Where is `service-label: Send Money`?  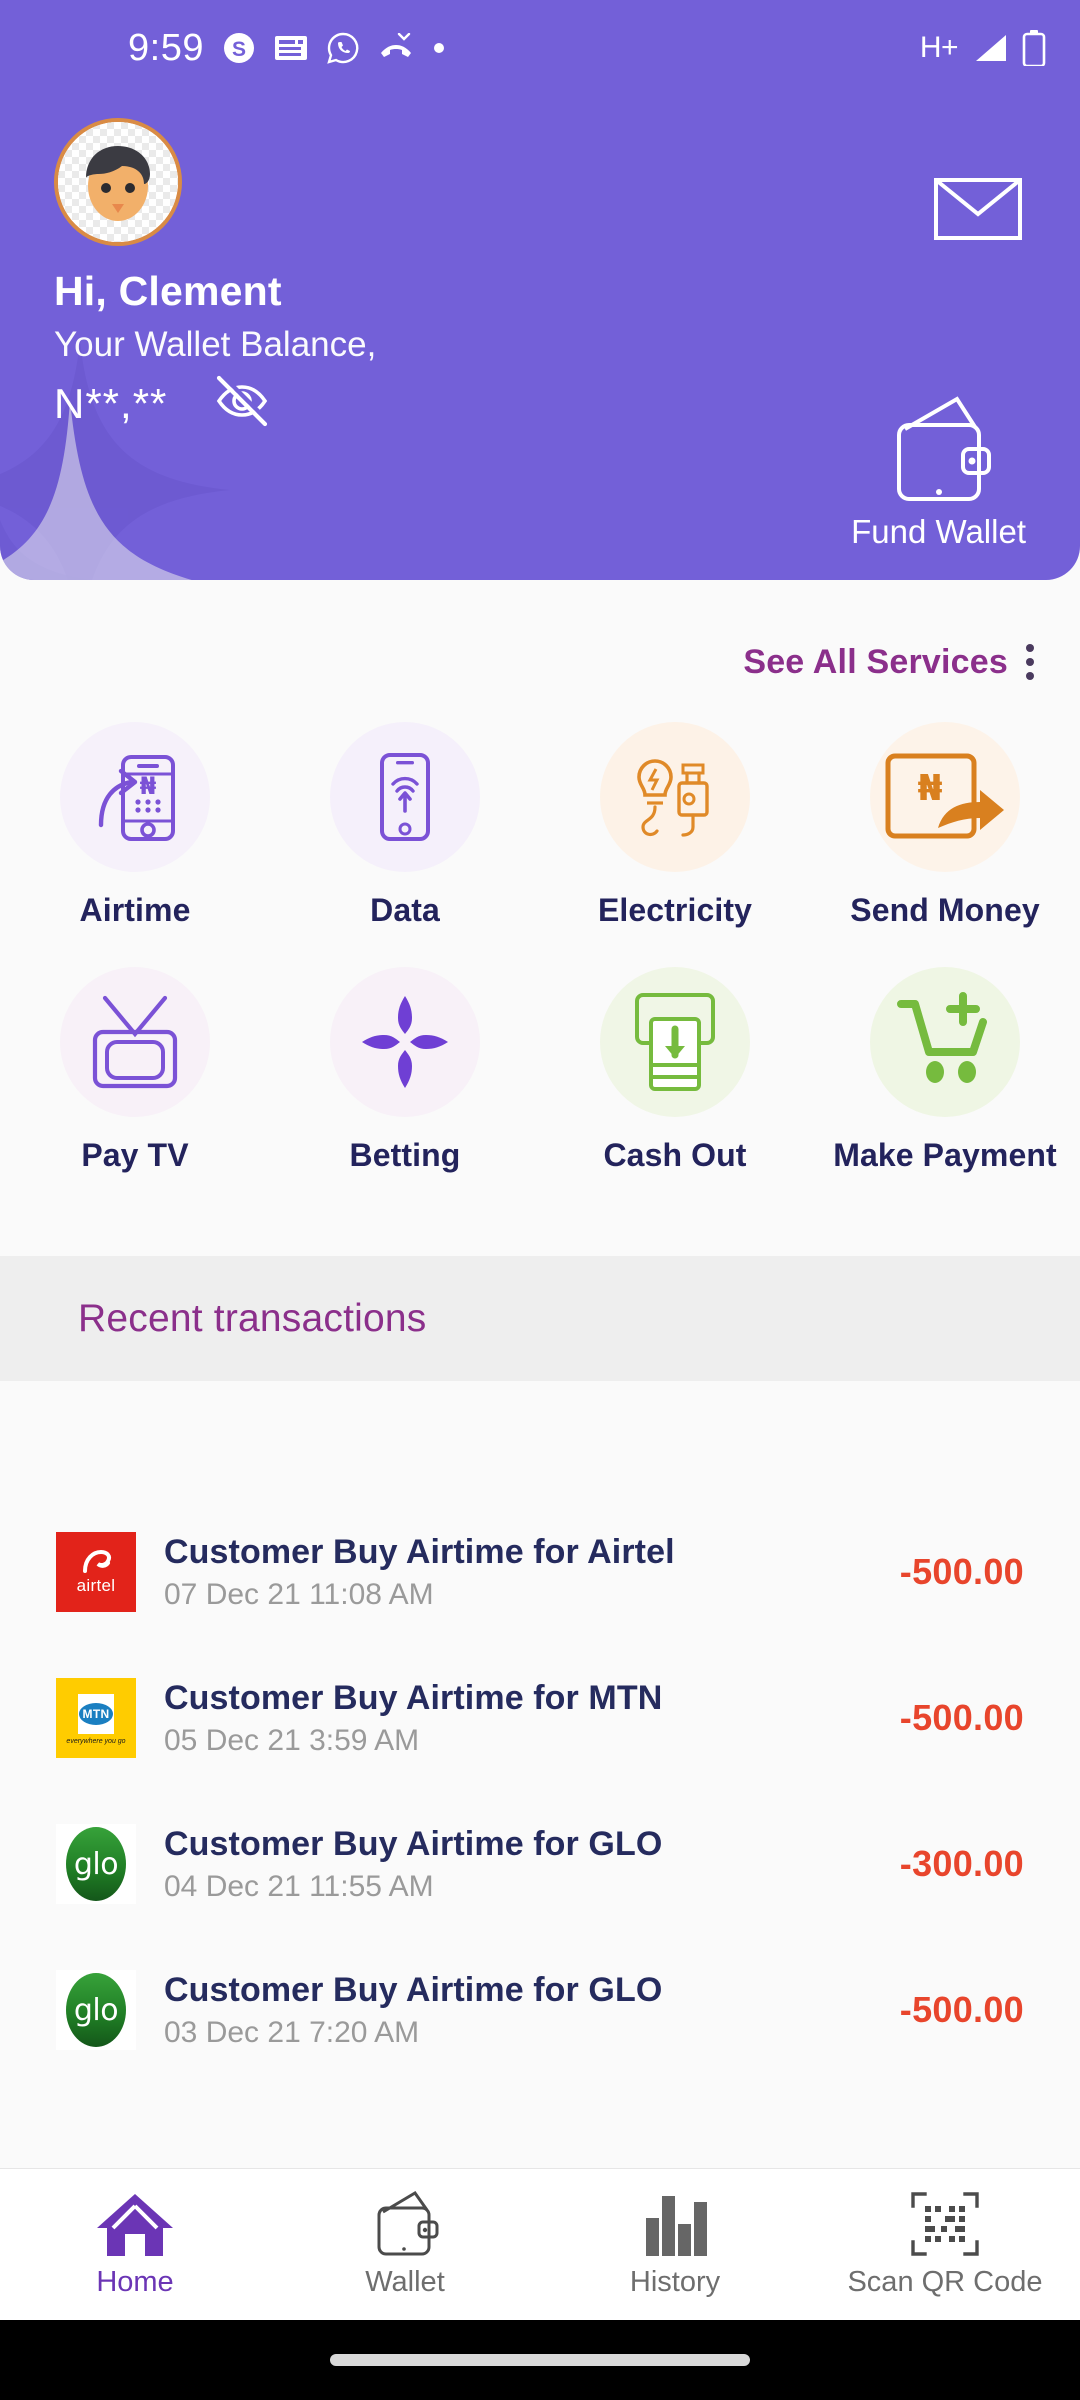
service-label: Send Money is located at coordinates (945, 910).